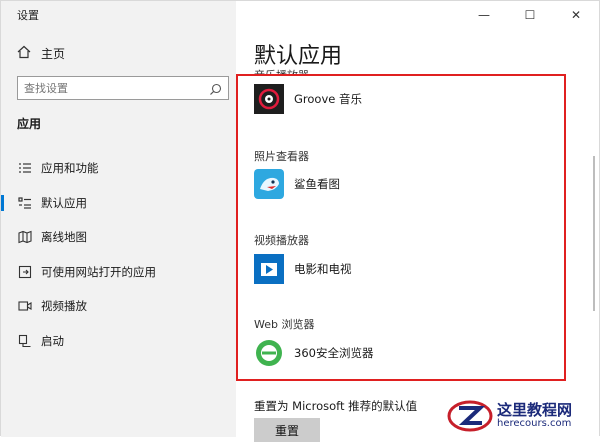  What do you see at coordinates (323, 269) in the screenshot?
I see `video-app-name: 电影和电视` at bounding box center [323, 269].